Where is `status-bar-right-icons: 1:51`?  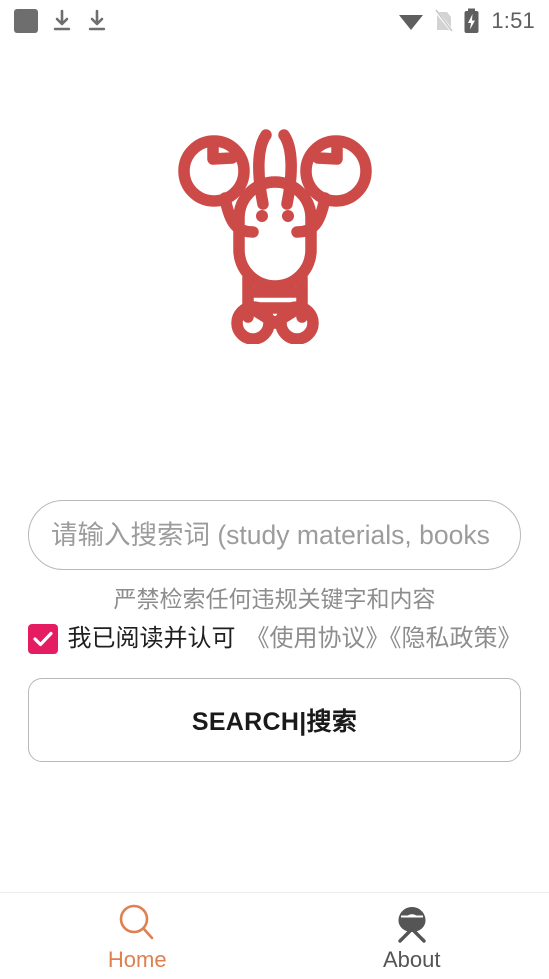 status-bar-right-icons: 1:51 is located at coordinates (466, 21).